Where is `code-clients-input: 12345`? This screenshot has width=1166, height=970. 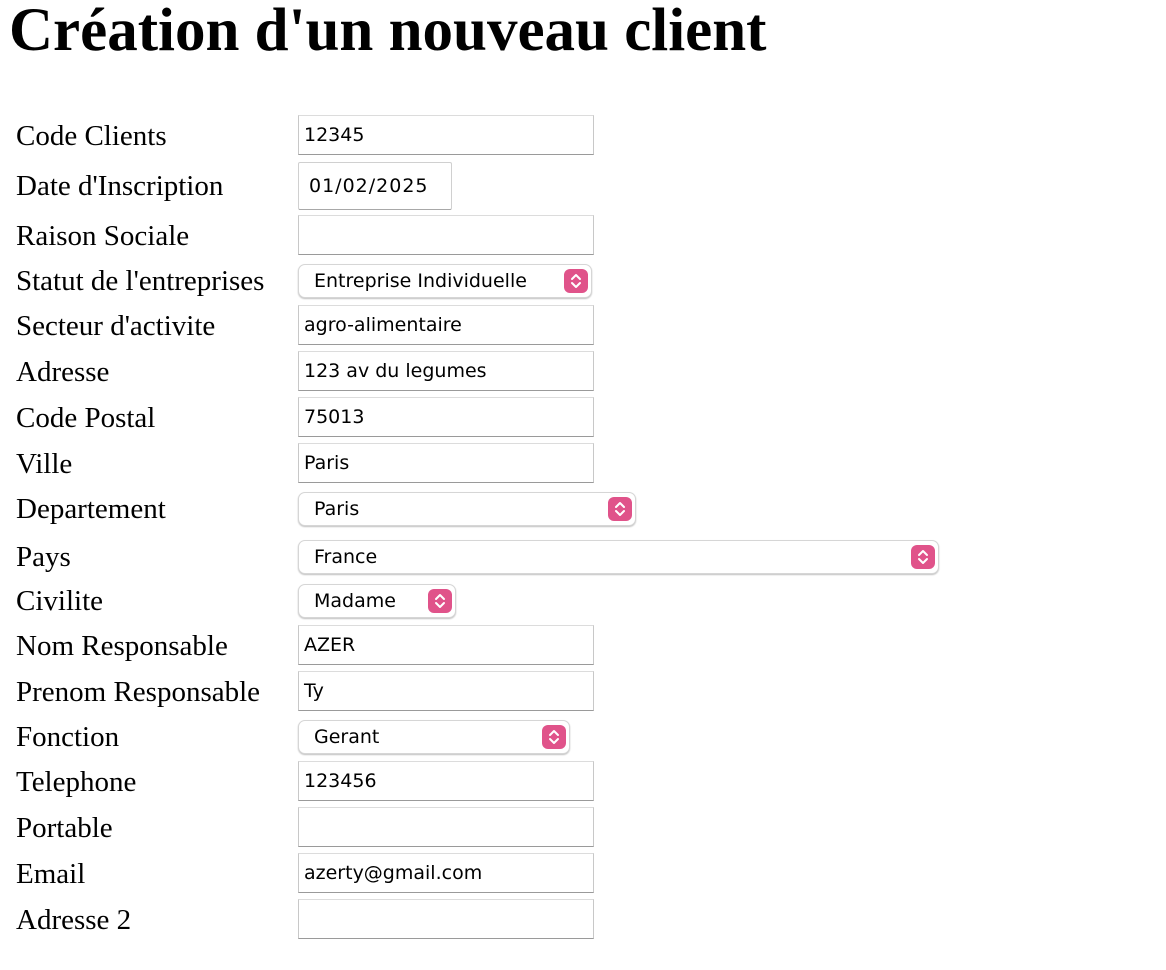 code-clients-input: 12345 is located at coordinates (446, 135).